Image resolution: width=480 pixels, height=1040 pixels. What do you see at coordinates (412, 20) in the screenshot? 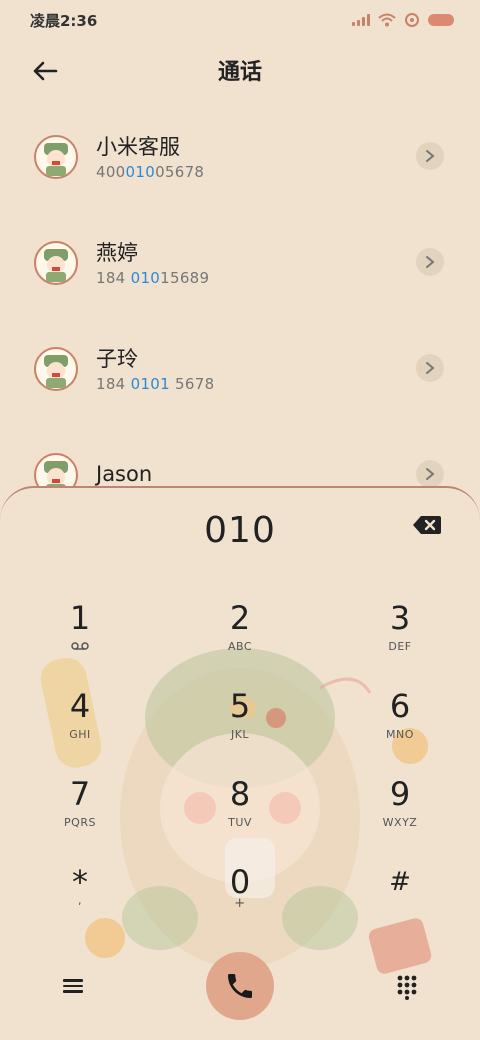
I see `hotspot-icon` at bounding box center [412, 20].